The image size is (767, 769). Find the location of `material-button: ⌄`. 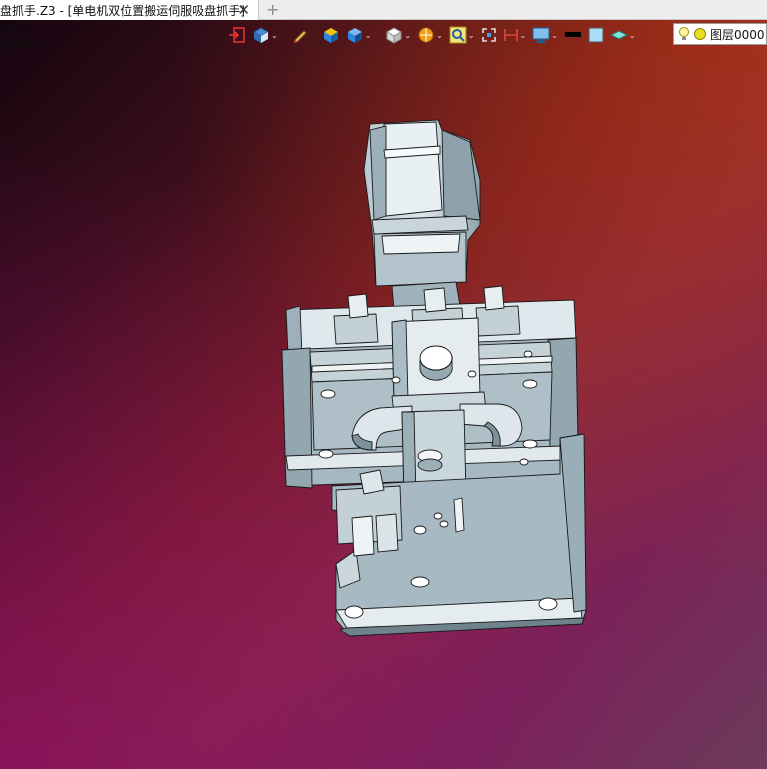

material-button: ⌄ is located at coordinates (623, 35).